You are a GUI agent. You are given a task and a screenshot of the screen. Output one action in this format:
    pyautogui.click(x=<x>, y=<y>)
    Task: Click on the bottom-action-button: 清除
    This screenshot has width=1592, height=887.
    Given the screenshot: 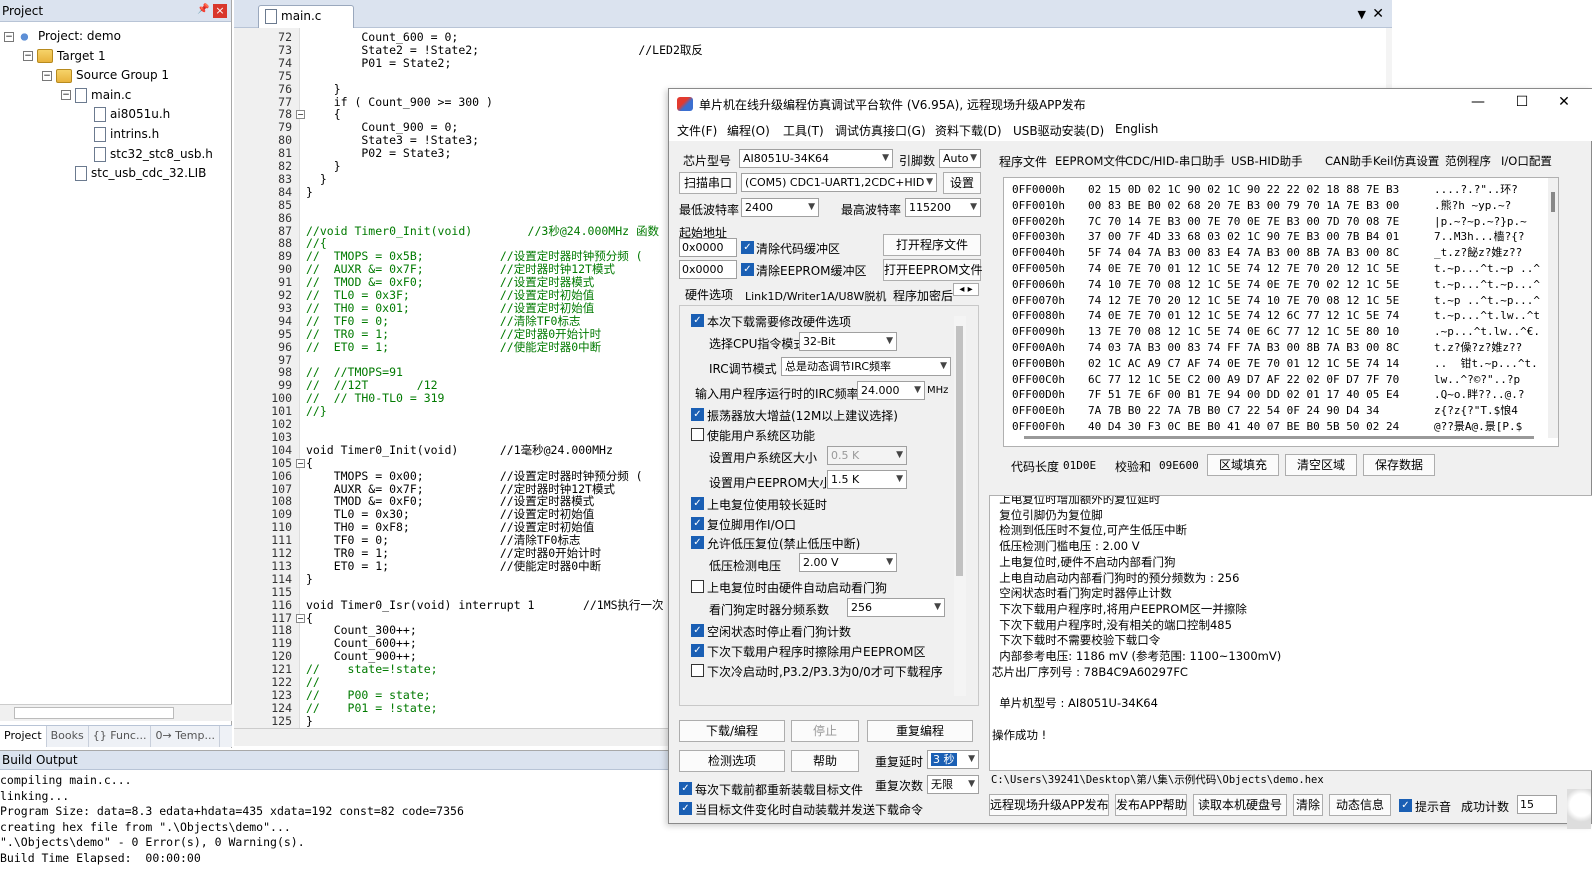 What is the action you would take?
    pyautogui.click(x=1308, y=805)
    